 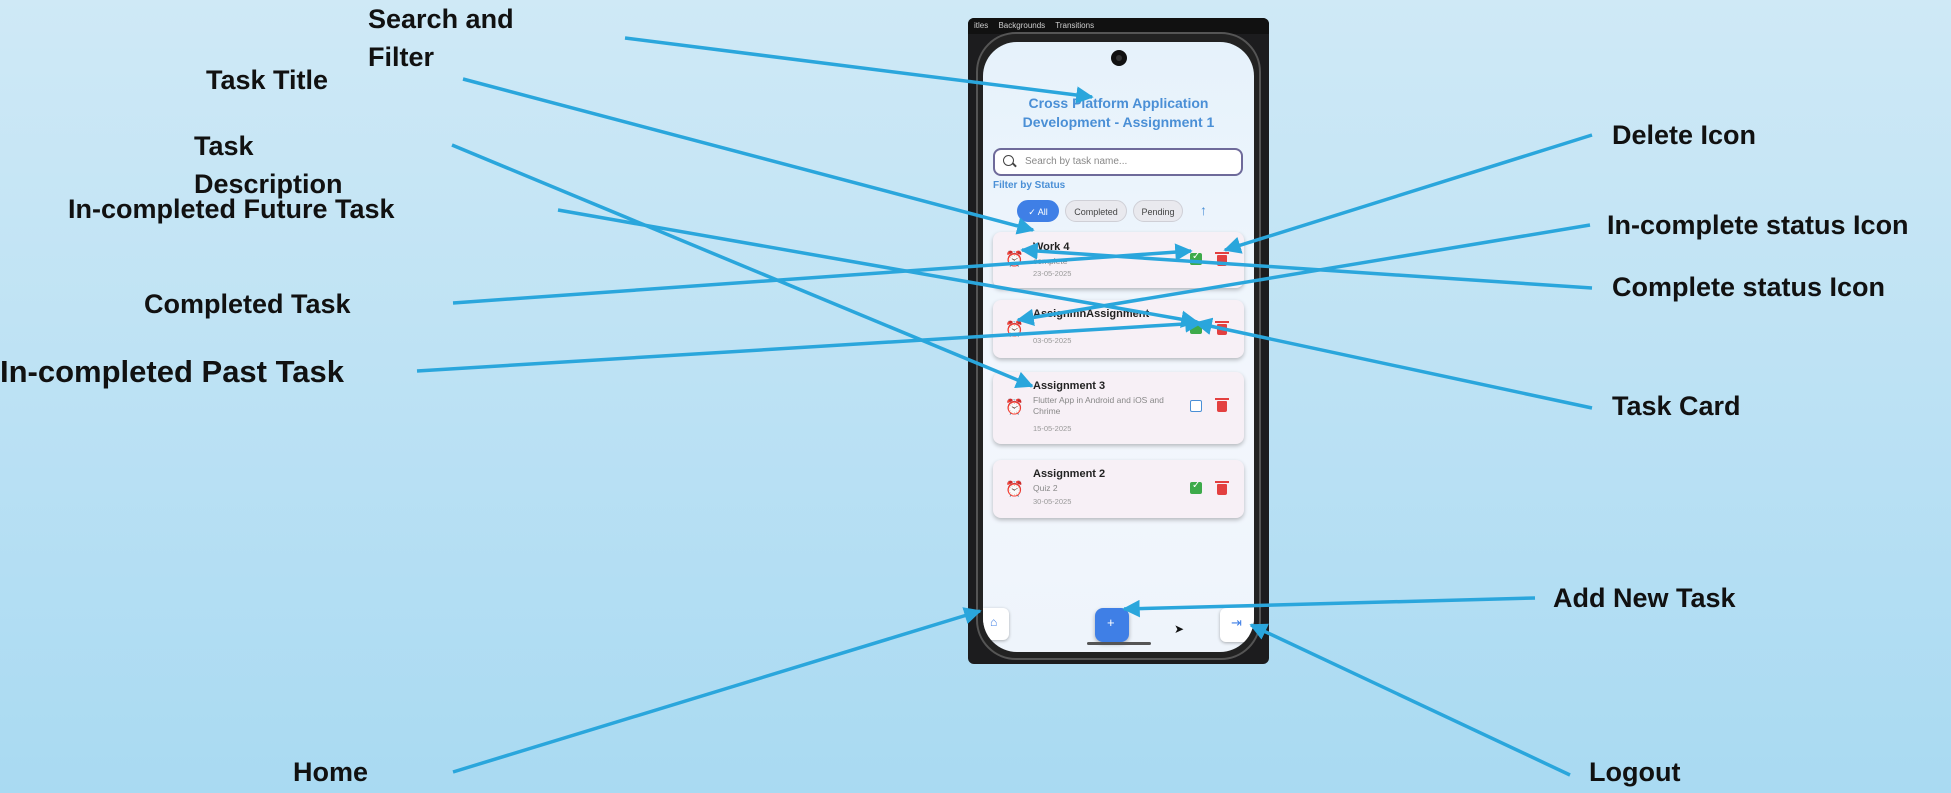 I want to click on task-date: 23-05-2025, so click(x=1052, y=273).